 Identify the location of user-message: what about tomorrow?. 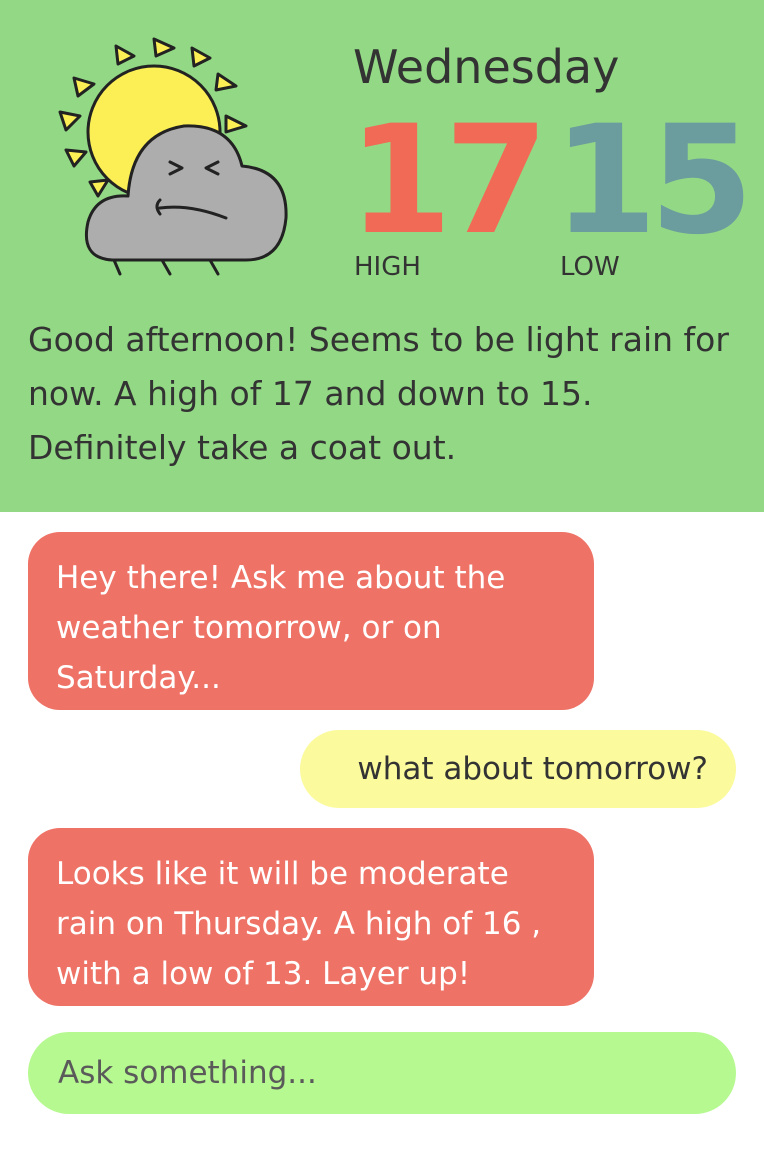
(518, 769).